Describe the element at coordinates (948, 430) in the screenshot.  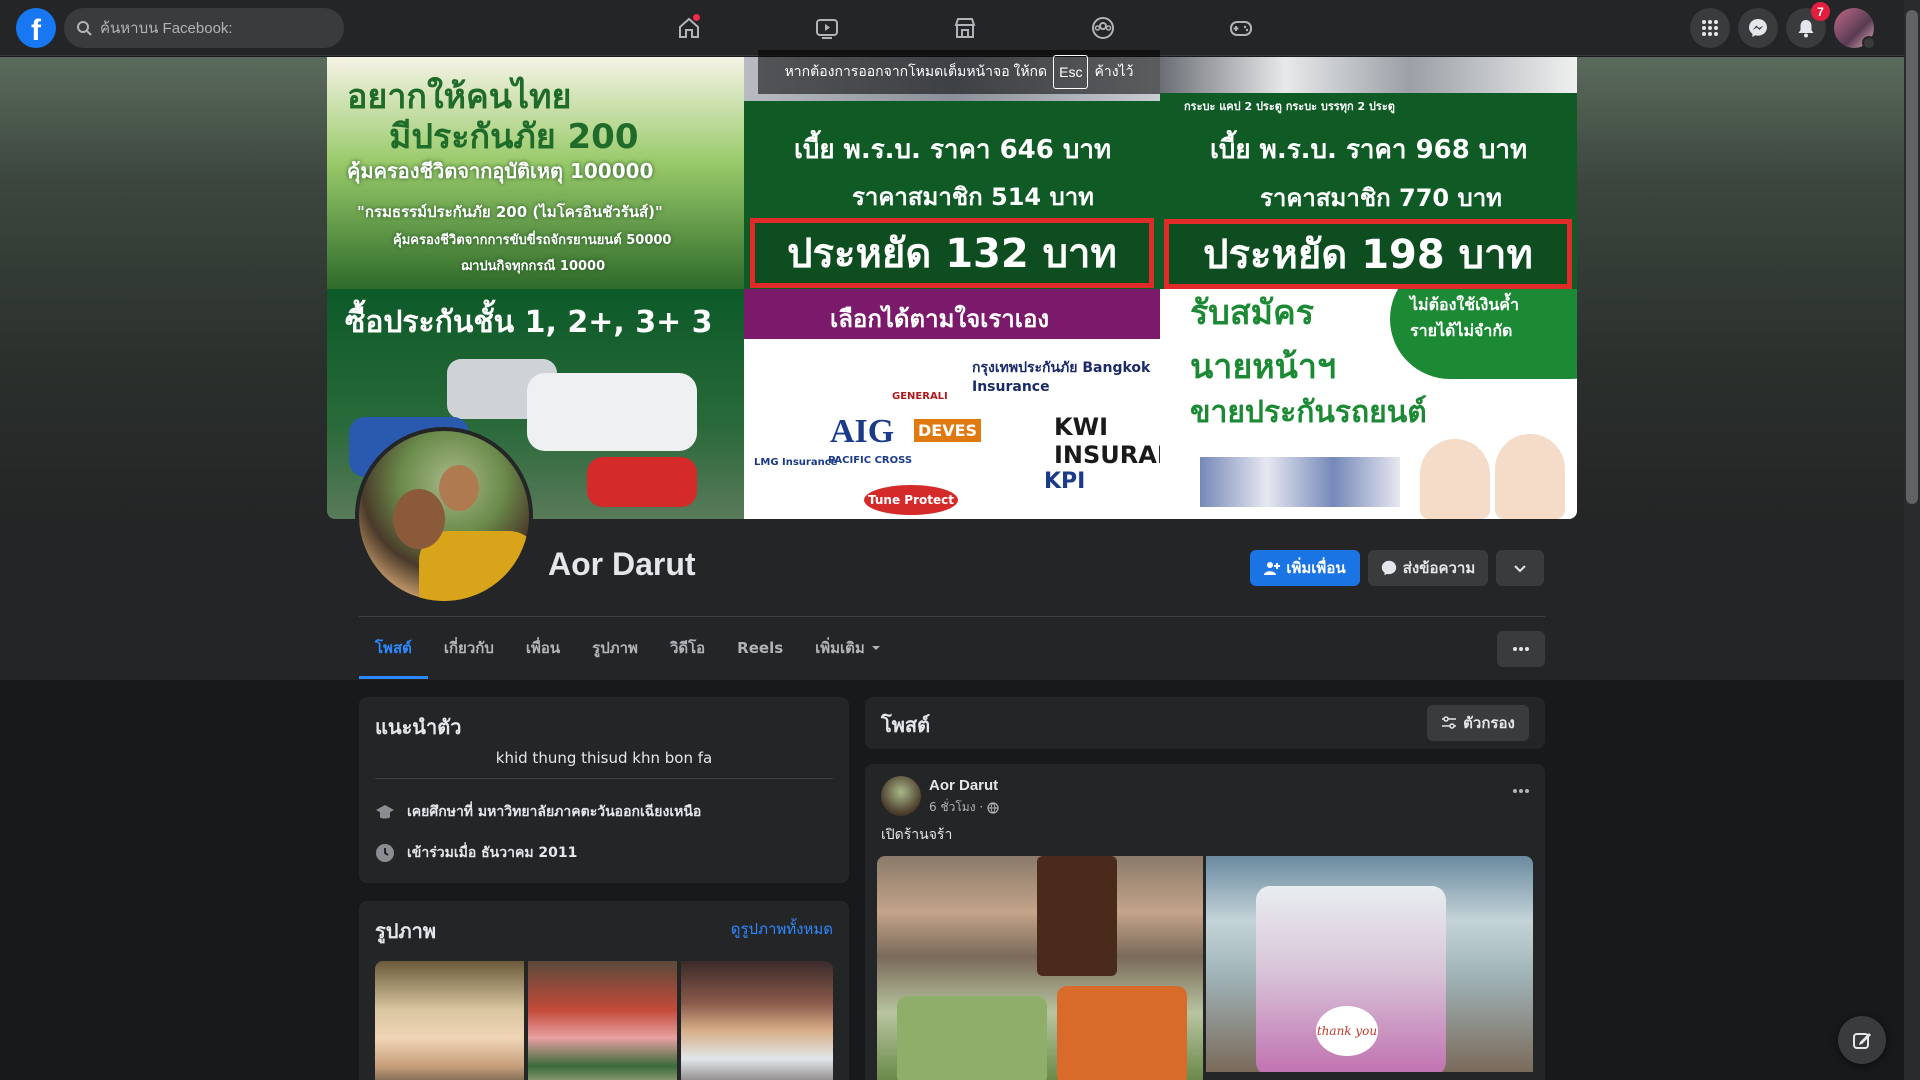
I see `cover-text: DEVES` at that location.